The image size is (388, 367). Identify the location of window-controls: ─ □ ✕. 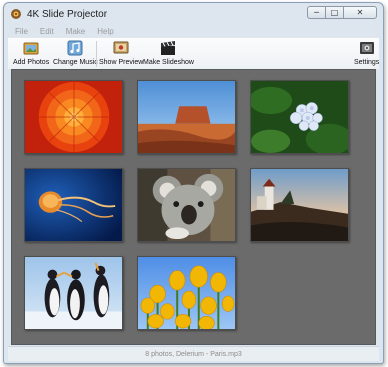
(342, 12).